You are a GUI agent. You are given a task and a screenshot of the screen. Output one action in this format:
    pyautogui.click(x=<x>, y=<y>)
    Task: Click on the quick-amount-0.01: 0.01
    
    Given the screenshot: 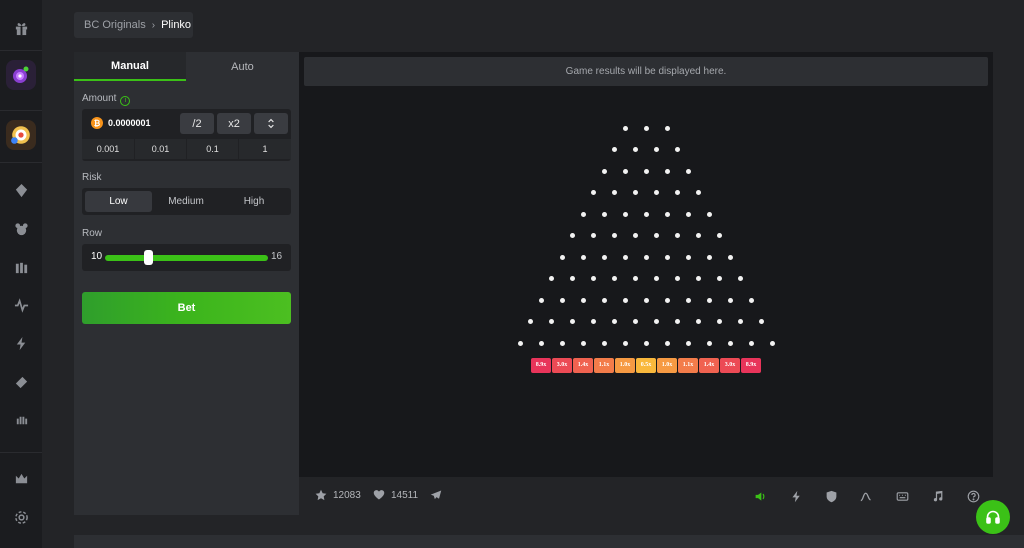 What is the action you would take?
    pyautogui.click(x=160, y=149)
    